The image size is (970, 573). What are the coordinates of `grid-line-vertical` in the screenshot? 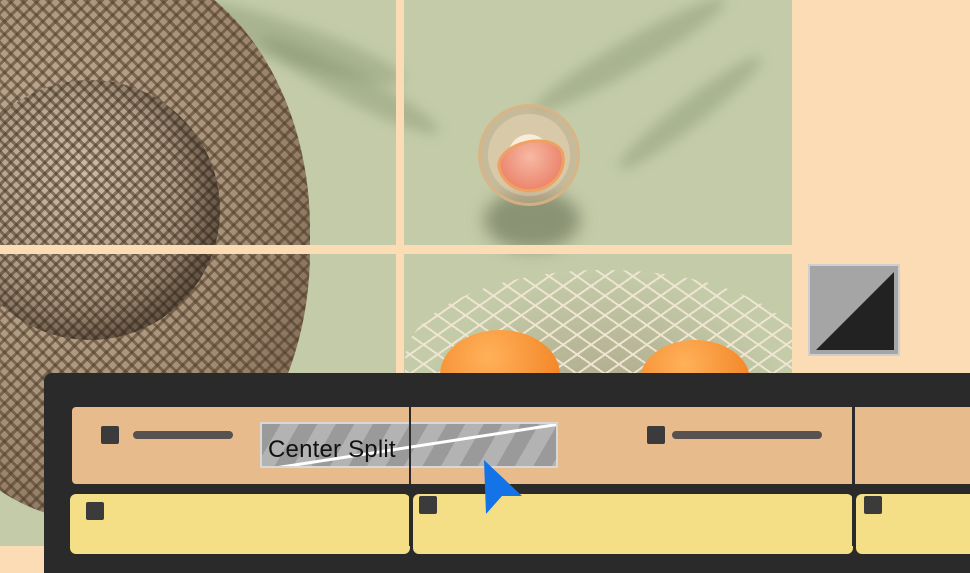 It's located at (400, 187).